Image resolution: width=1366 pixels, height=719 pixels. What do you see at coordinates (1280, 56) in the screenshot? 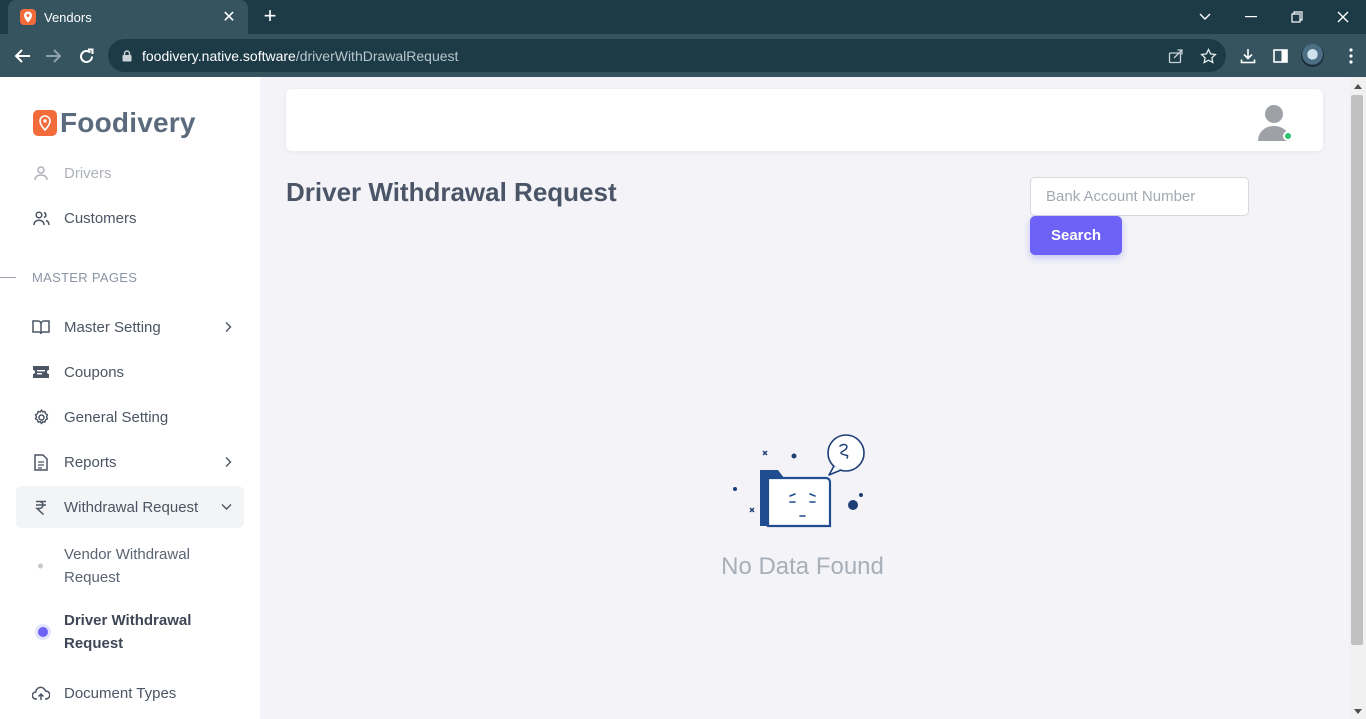
I see `side-panel-icon` at bounding box center [1280, 56].